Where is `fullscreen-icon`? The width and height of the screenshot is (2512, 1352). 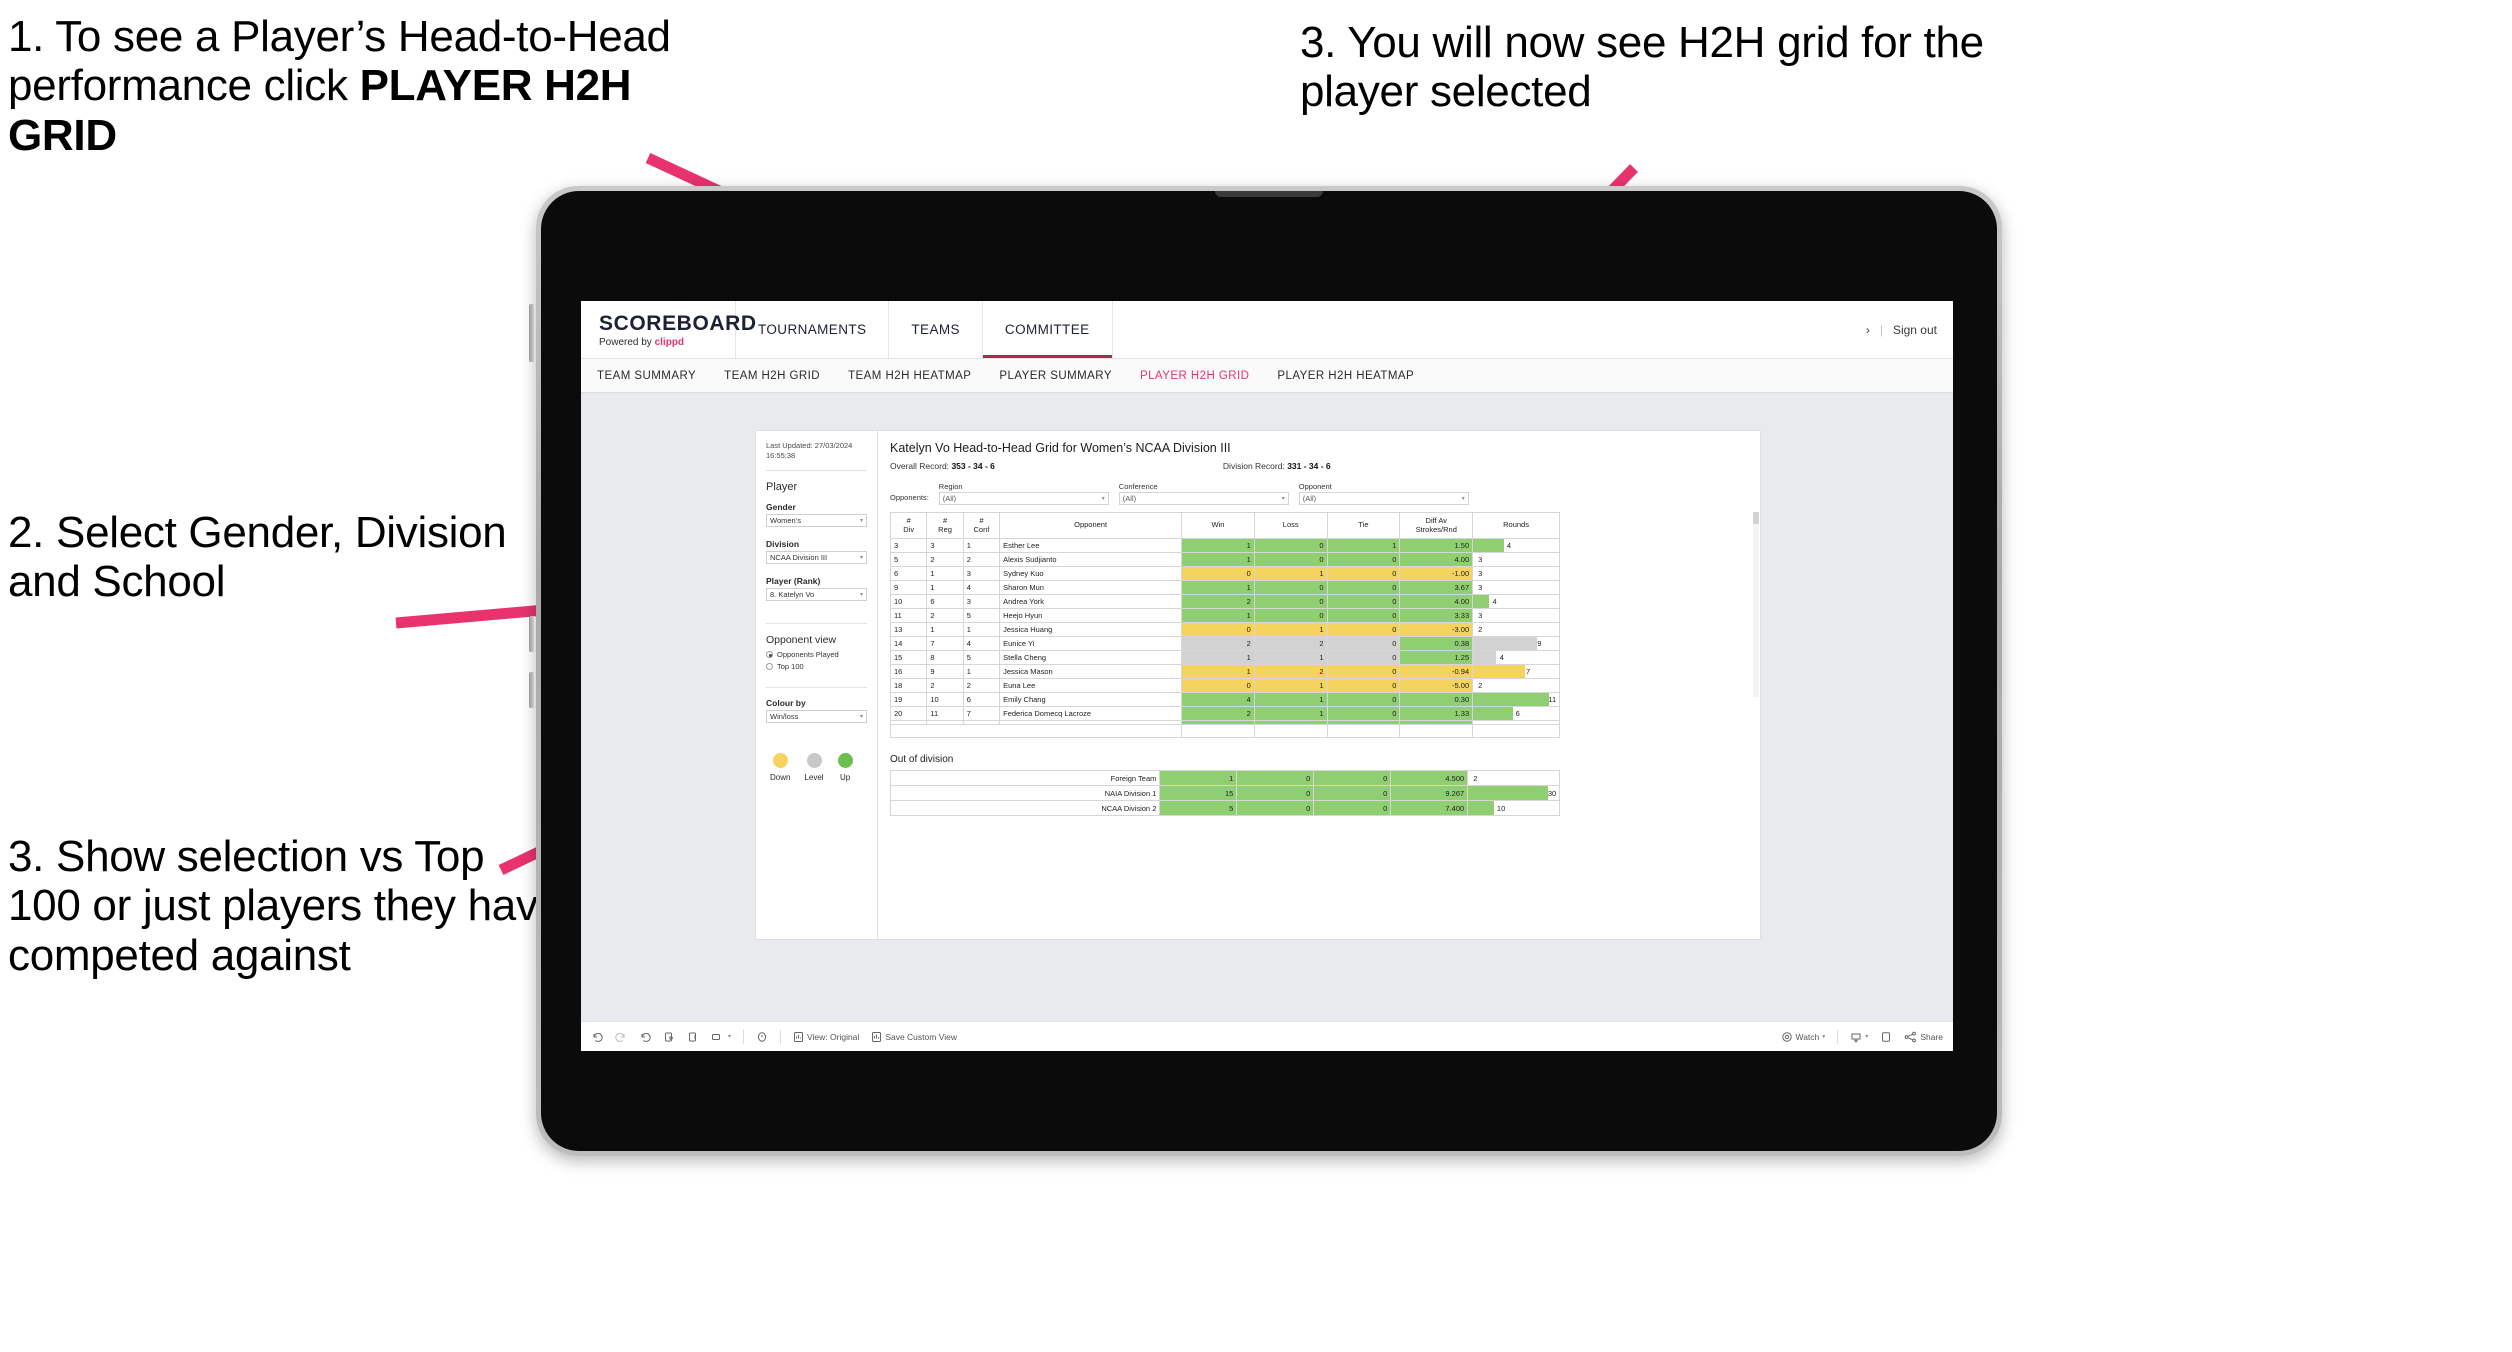
fullscreen-icon is located at coordinates (1886, 1037).